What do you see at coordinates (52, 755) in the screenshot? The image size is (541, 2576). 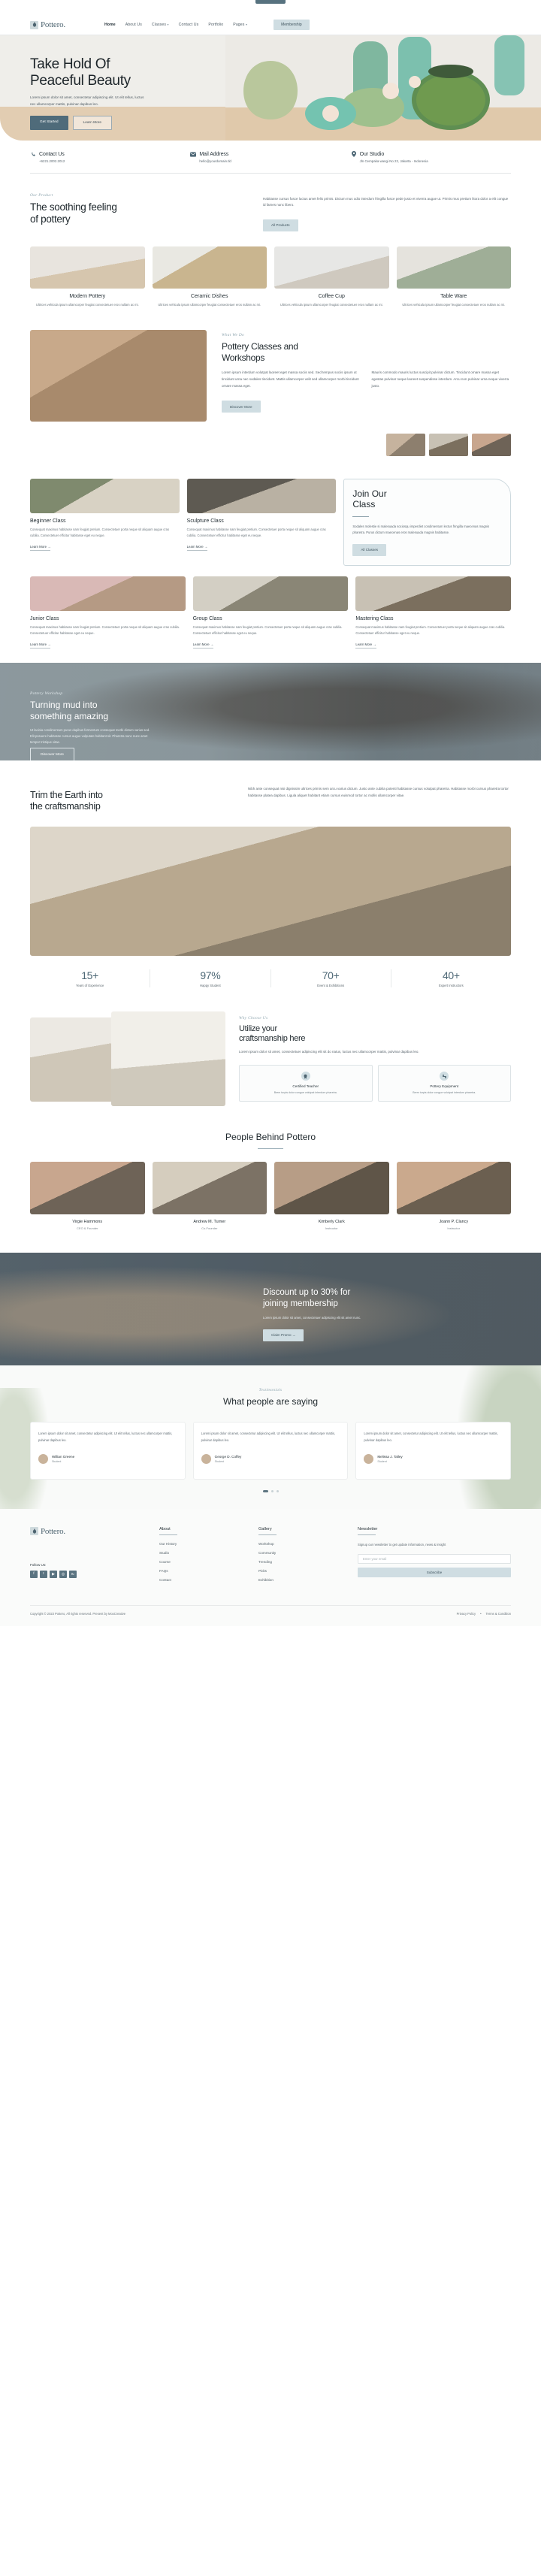 I see `workshop-banner-discover-button: Discover More` at bounding box center [52, 755].